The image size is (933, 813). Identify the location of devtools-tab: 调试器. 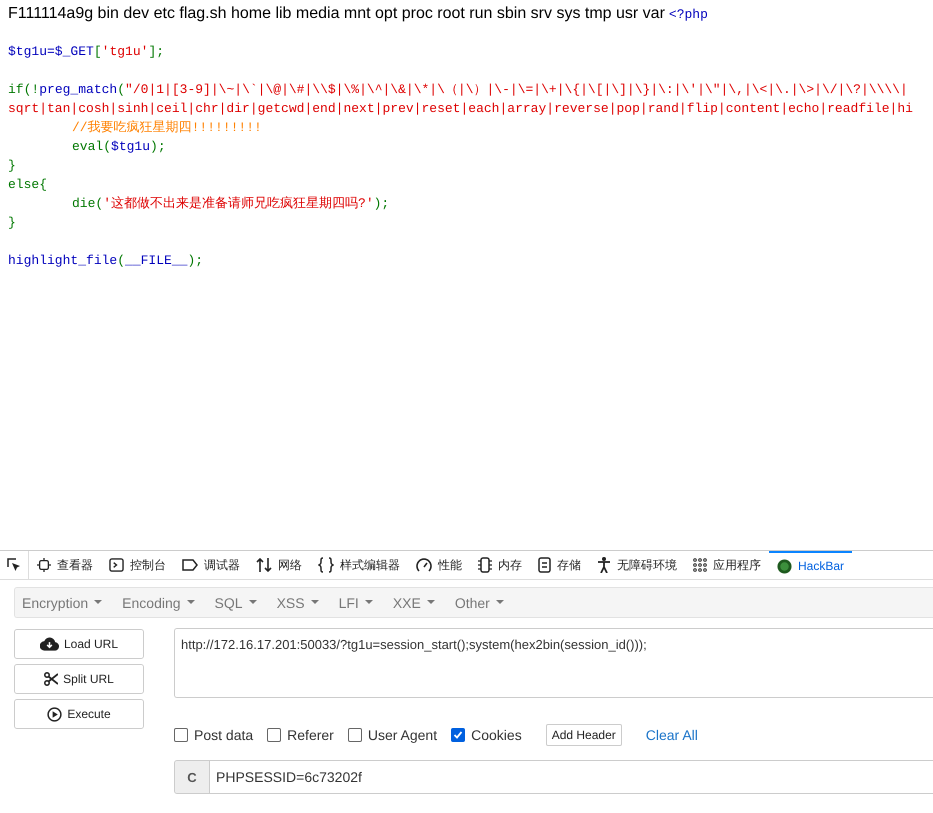
(211, 565).